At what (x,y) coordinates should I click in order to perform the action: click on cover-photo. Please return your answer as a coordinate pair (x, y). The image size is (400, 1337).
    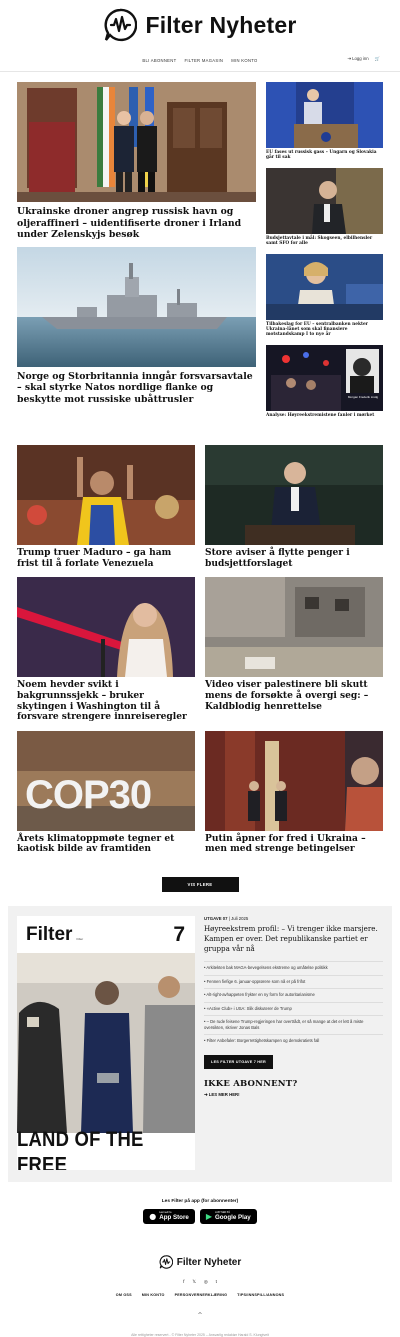
    Looking at the image, I should click on (106, 1043).